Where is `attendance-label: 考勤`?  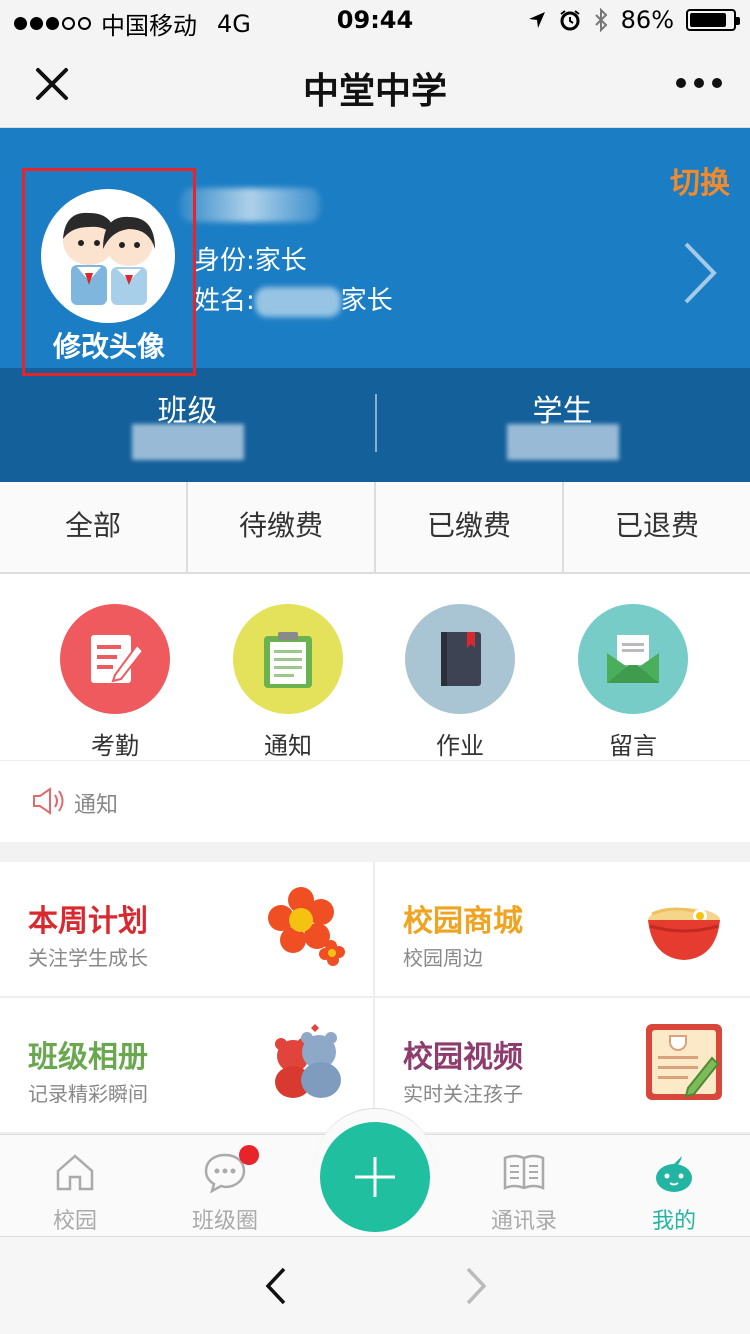
attendance-label: 考勤 is located at coordinates (115, 746).